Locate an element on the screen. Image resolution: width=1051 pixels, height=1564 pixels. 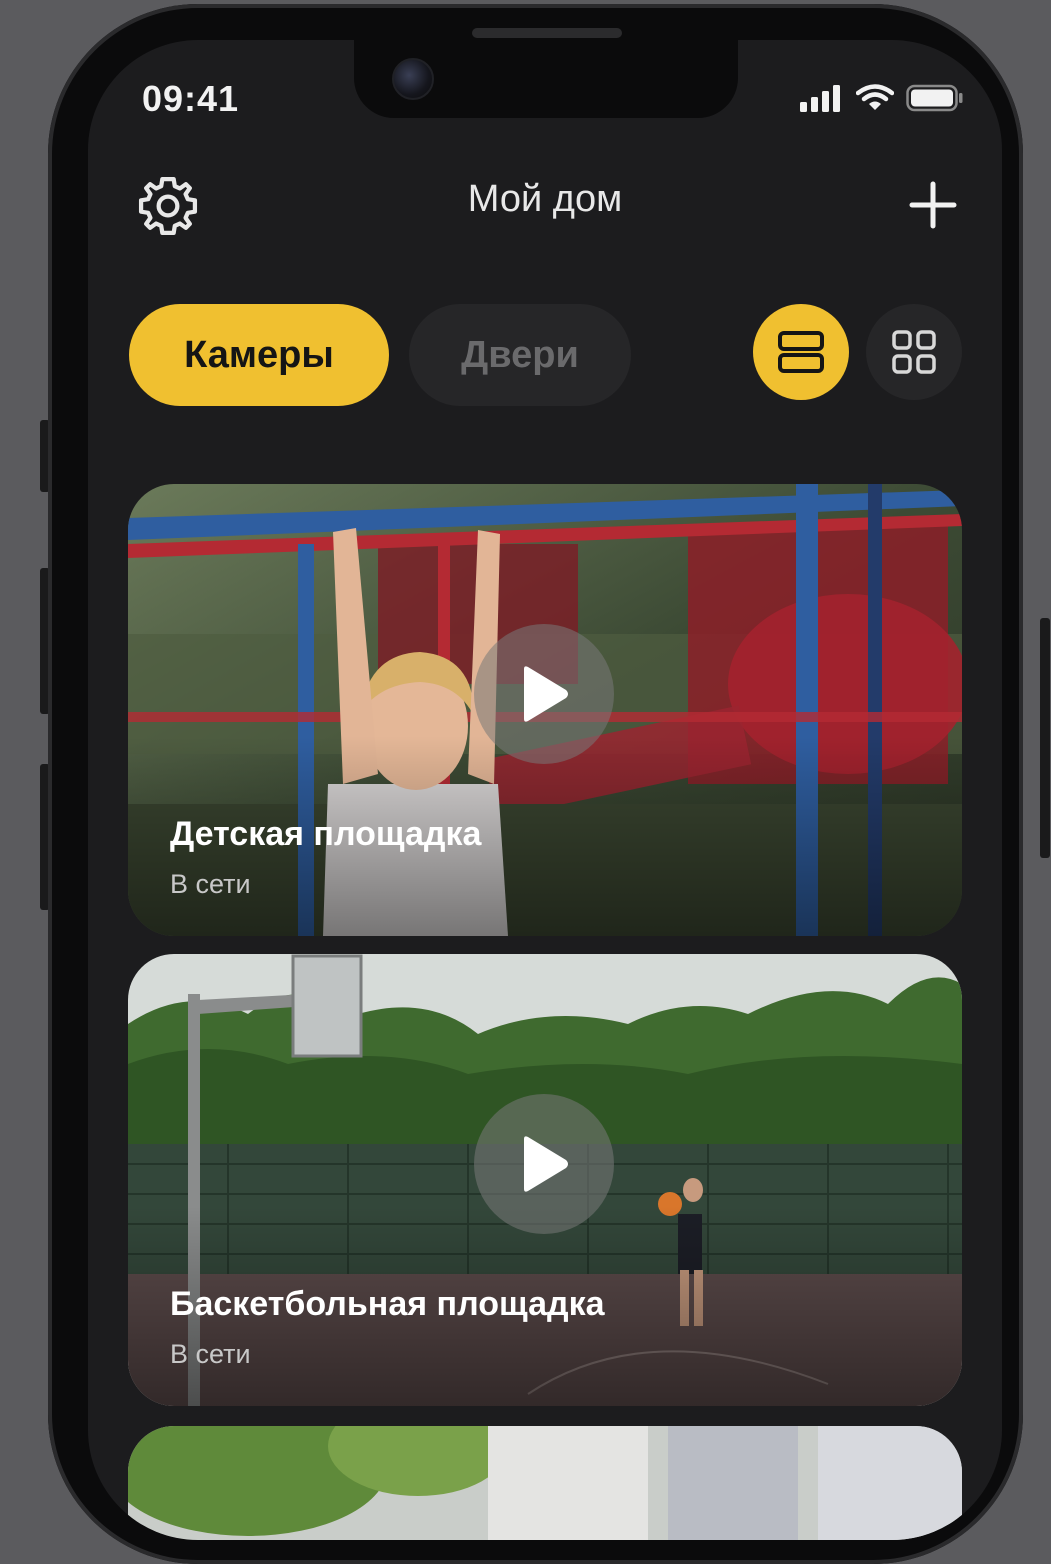
phone-speaker is located at coordinates (547, 33).